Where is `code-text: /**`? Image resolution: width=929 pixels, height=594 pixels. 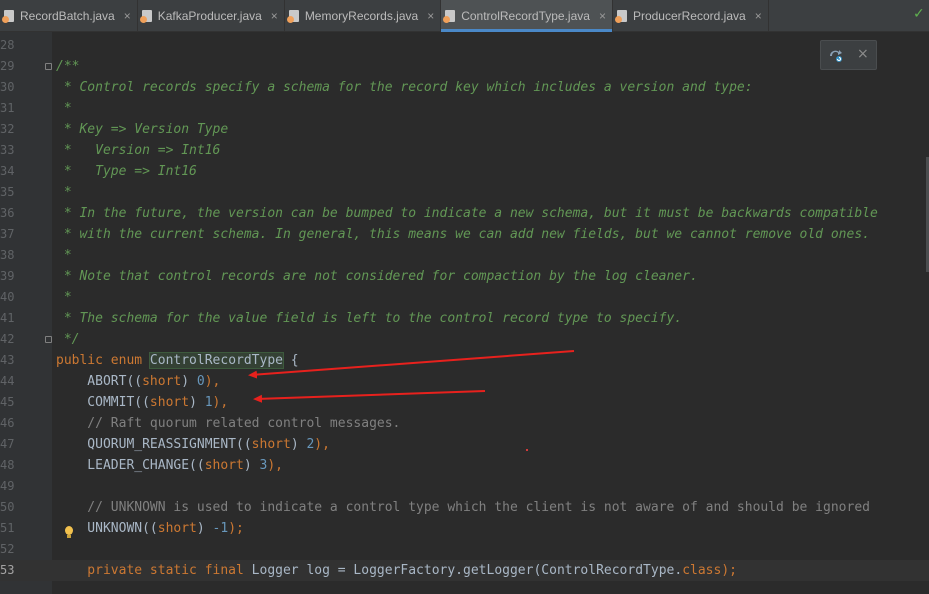
code-text: /** is located at coordinates (67, 66).